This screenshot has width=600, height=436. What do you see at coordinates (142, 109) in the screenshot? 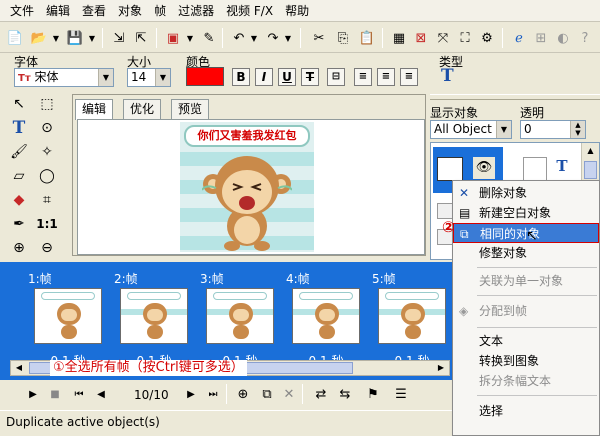
I see `tab-optimize: 优化` at bounding box center [142, 109].